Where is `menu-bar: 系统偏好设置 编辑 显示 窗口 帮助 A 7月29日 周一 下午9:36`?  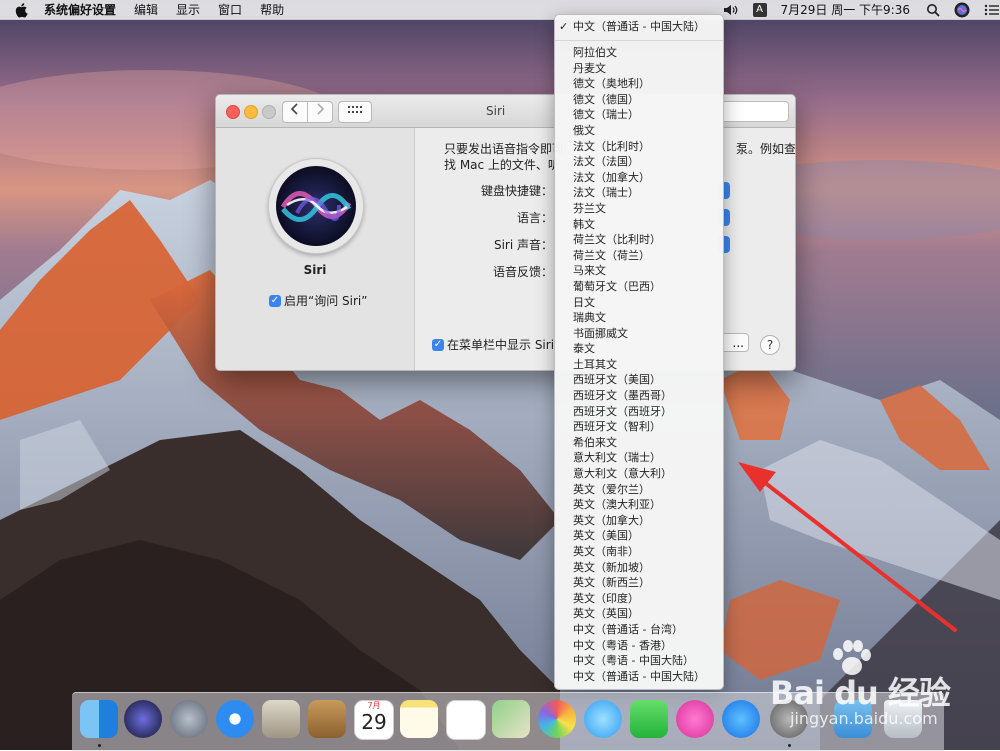 menu-bar: 系统偏好设置 编辑 显示 窗口 帮助 A 7月29日 周一 下午9:36 is located at coordinates (500, 10).